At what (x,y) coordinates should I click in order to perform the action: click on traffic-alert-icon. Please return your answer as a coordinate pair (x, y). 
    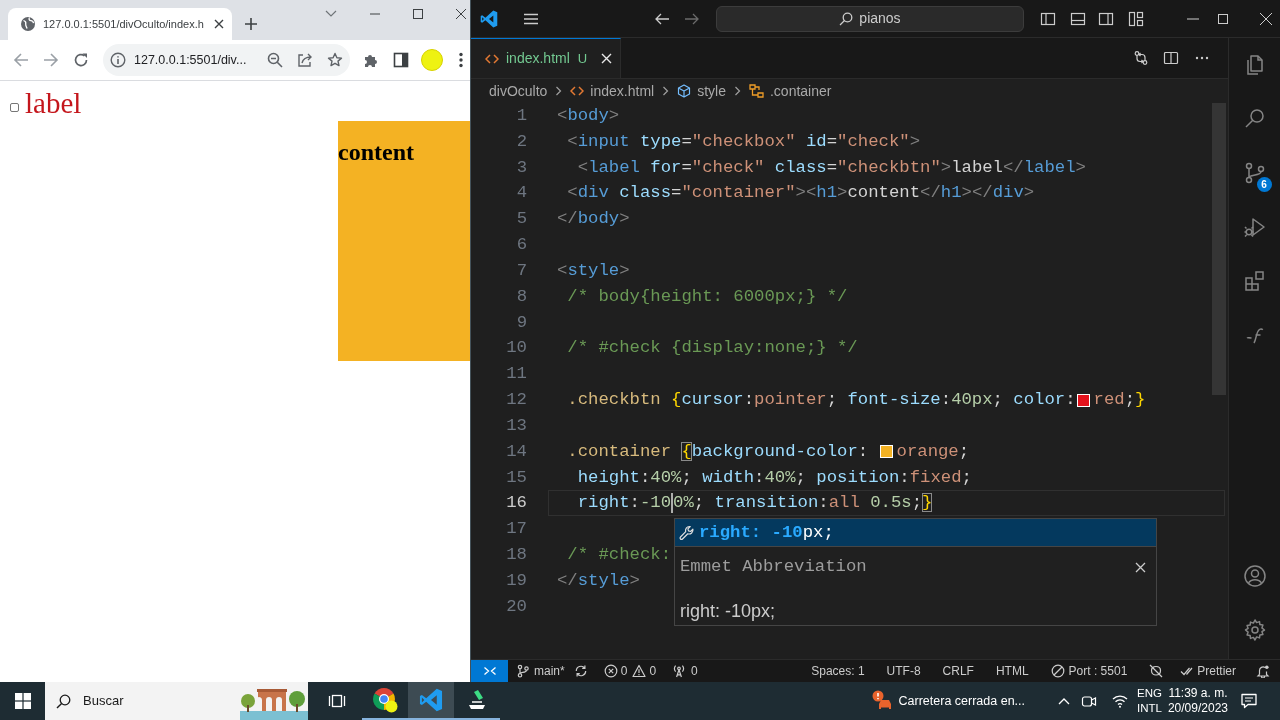
    Looking at the image, I should click on (881, 701).